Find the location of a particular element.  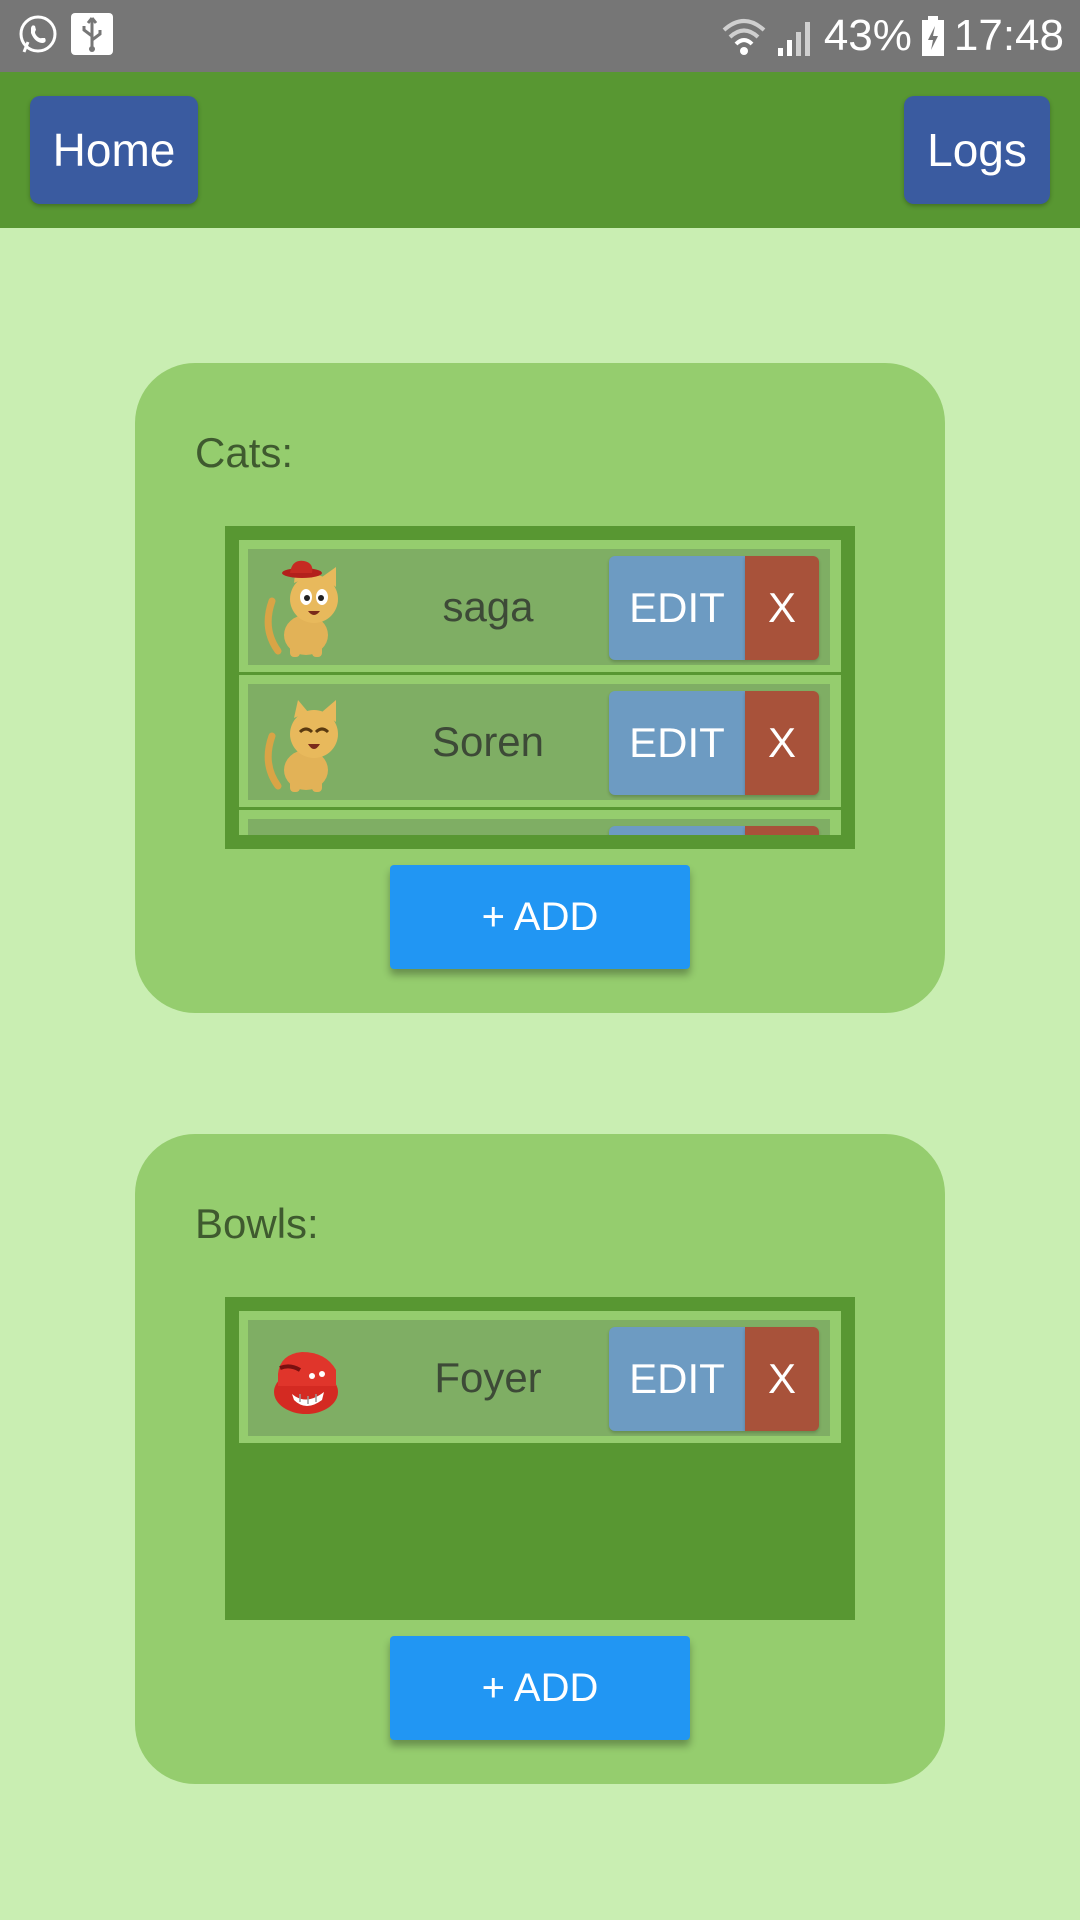

bowl-name: Foyer is located at coordinates (488, 1377).